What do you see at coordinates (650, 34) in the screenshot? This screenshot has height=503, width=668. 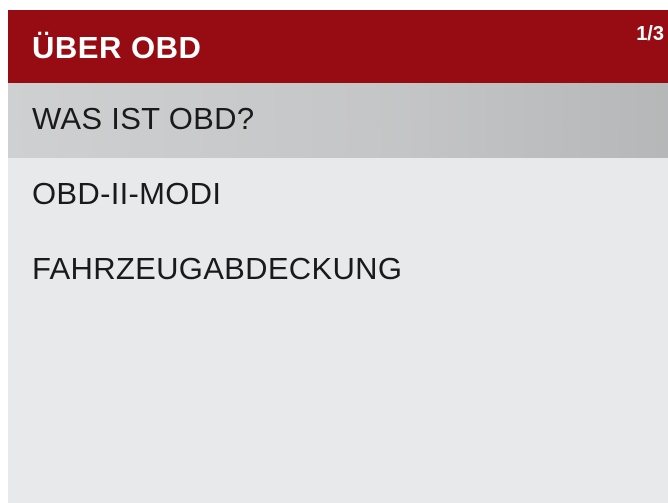 I see `page-indicator: 1/3` at bounding box center [650, 34].